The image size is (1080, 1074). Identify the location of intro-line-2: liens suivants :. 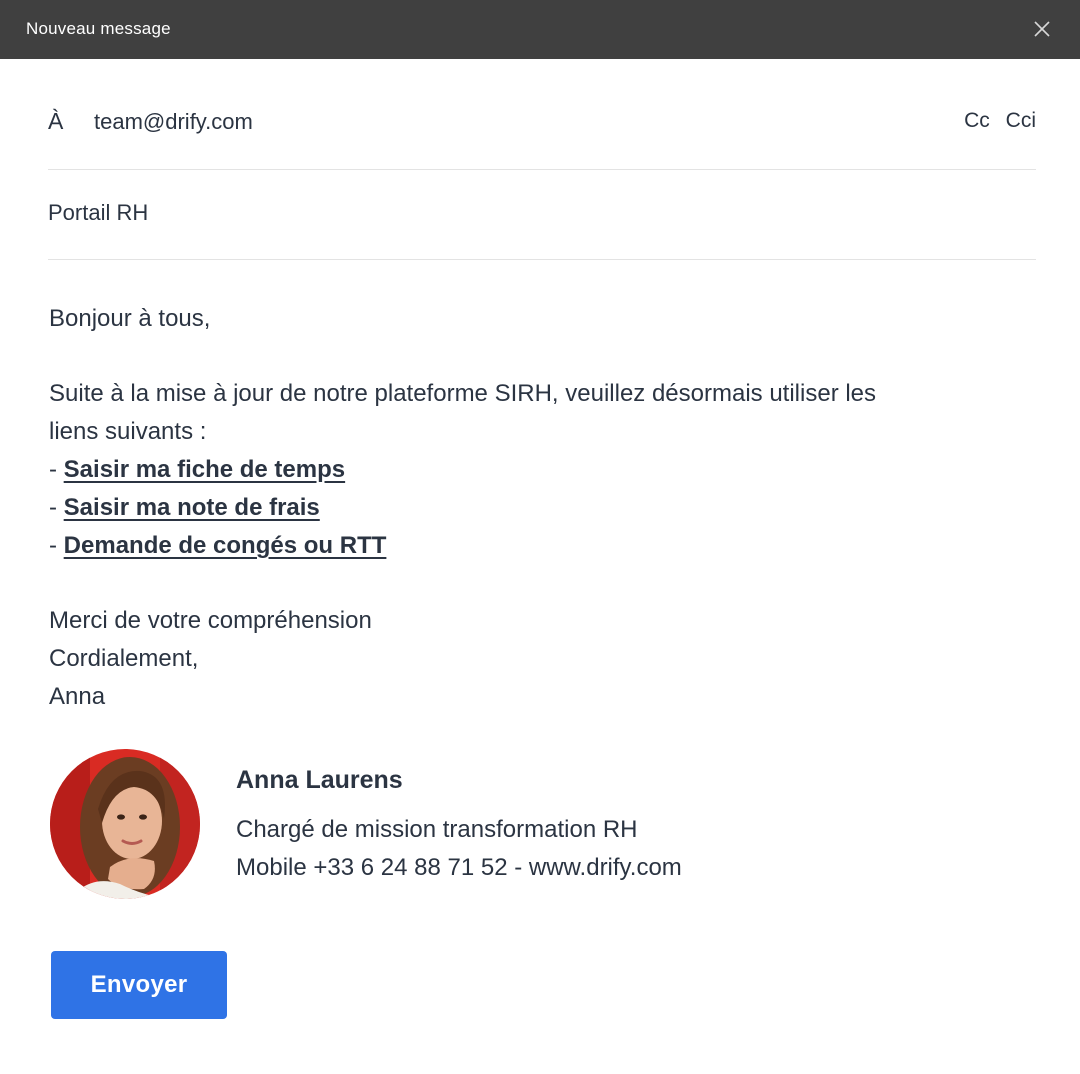
(128, 431).